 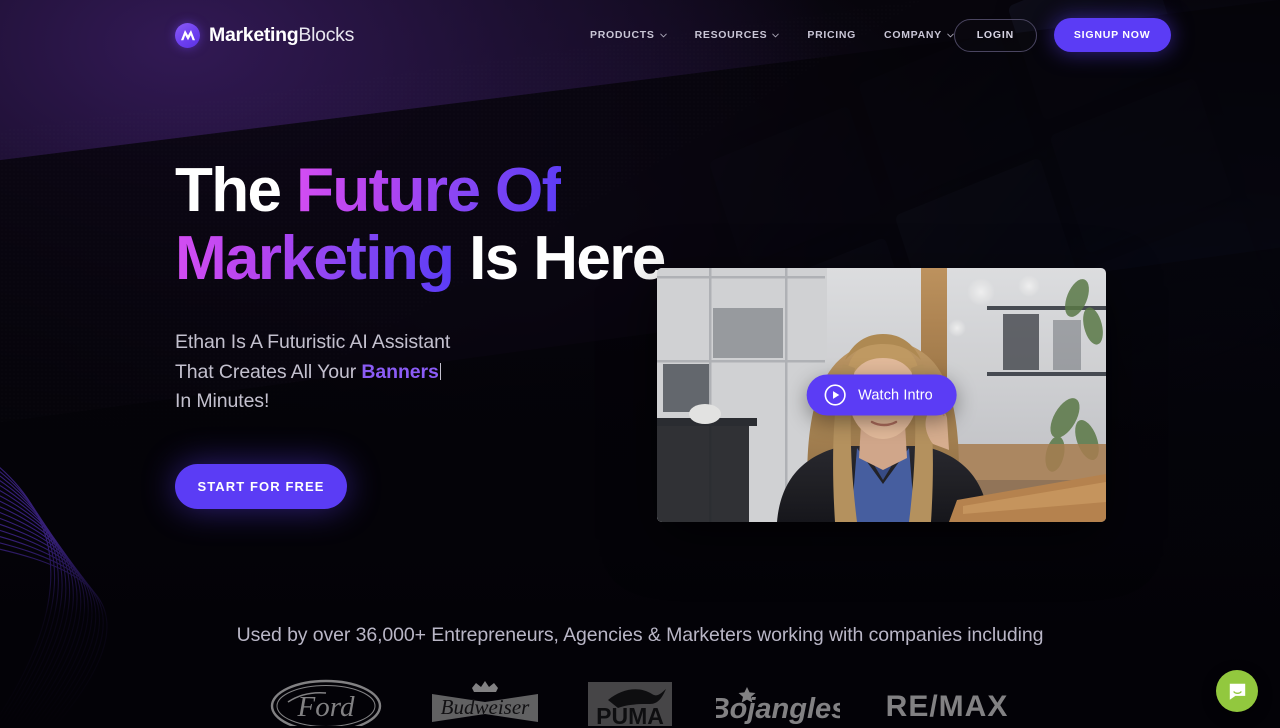 What do you see at coordinates (731, 35) in the screenshot?
I see `nav-label: RESOURCES` at bounding box center [731, 35].